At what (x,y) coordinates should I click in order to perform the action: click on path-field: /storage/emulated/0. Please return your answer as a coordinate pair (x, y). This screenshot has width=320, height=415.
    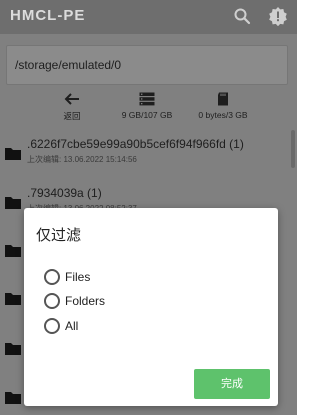
    Looking at the image, I should click on (147, 65).